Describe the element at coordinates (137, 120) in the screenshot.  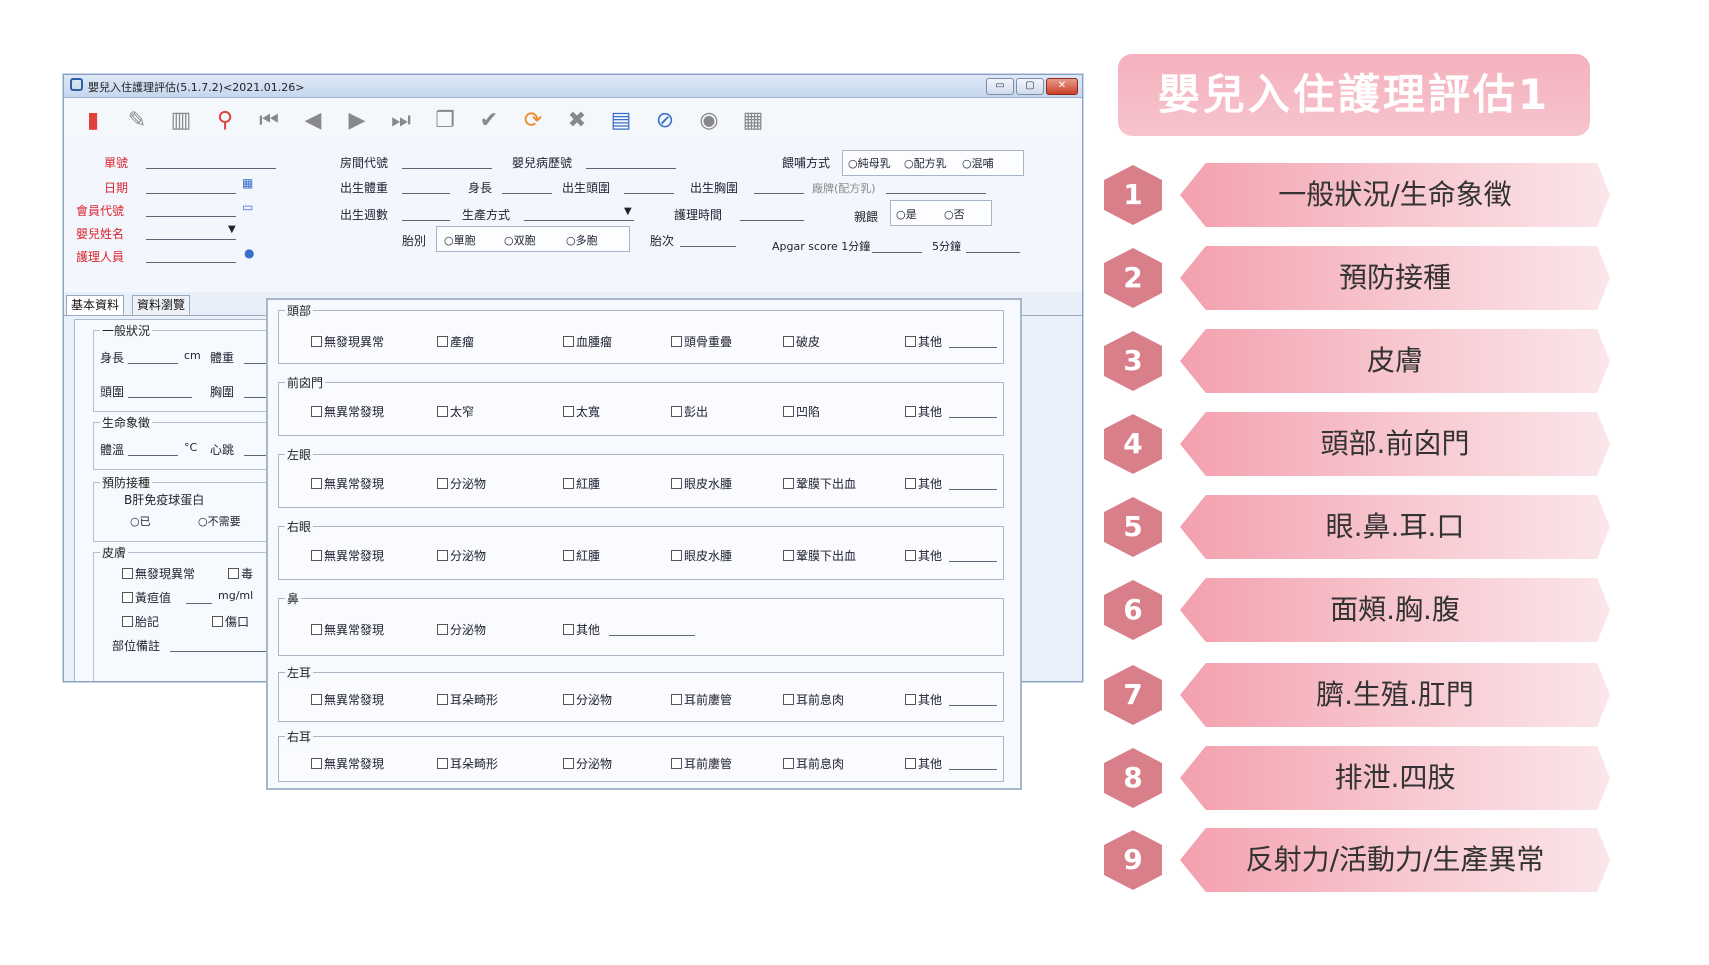
I see `edit-icon: ✎` at that location.